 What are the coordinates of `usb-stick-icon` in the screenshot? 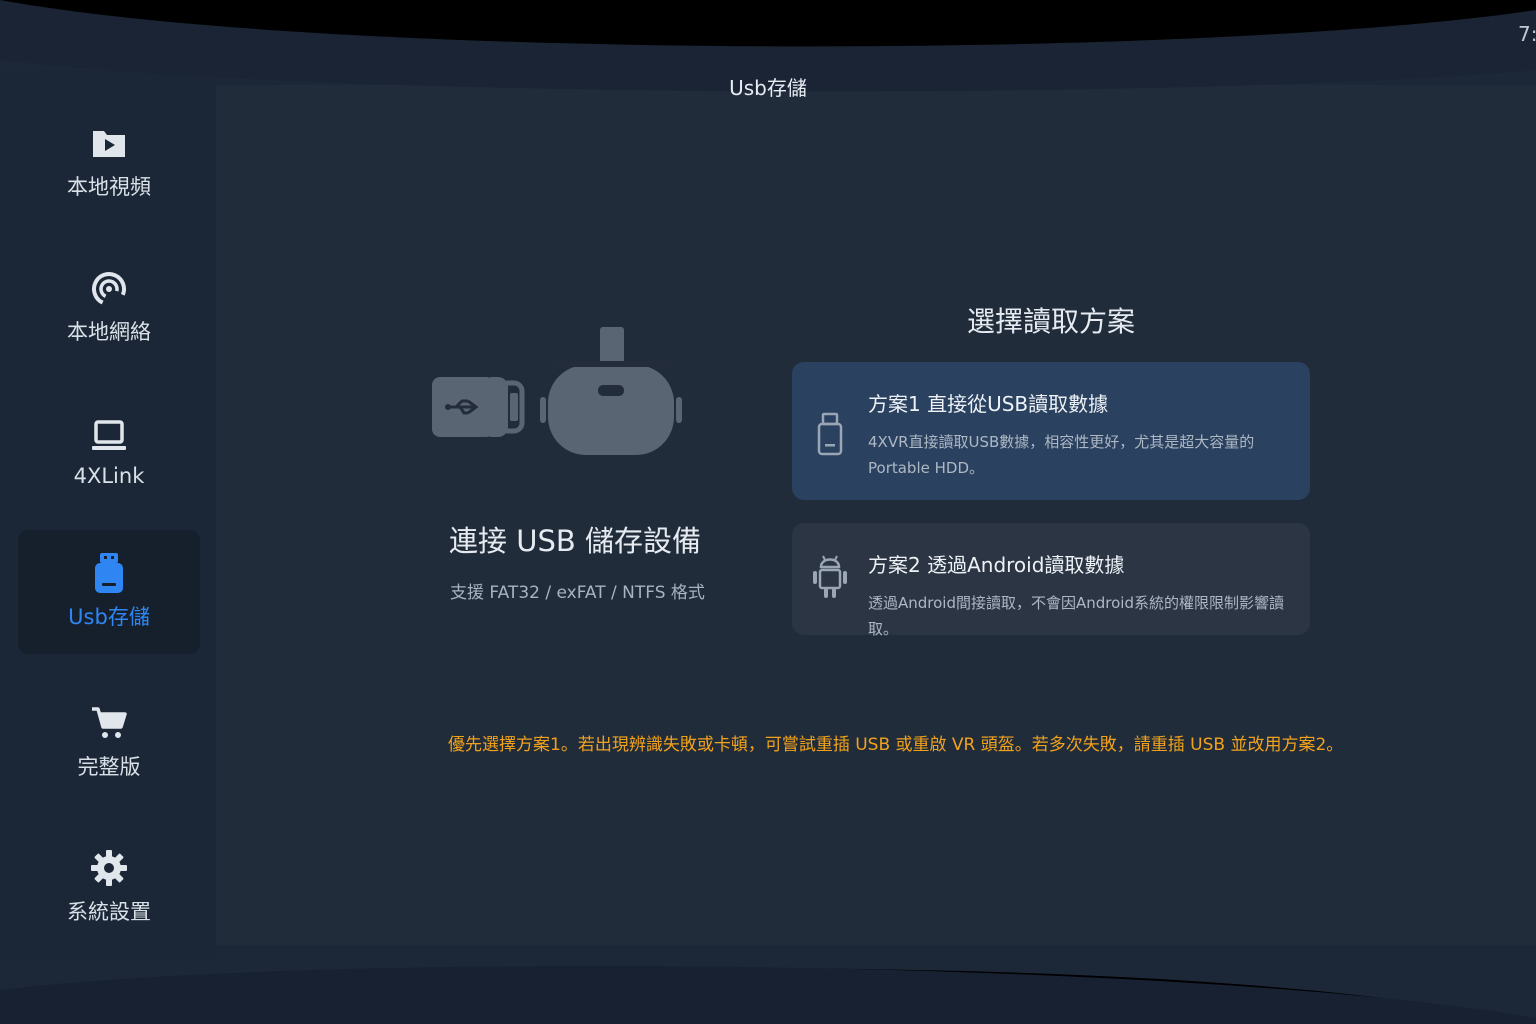 It's located at (830, 434).